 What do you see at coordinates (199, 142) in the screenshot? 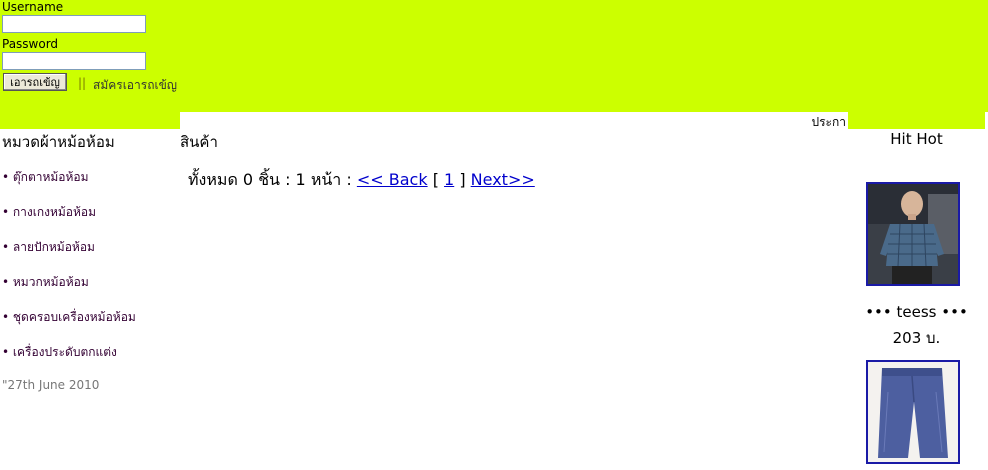
I see `products-title: สินค้า` at bounding box center [199, 142].